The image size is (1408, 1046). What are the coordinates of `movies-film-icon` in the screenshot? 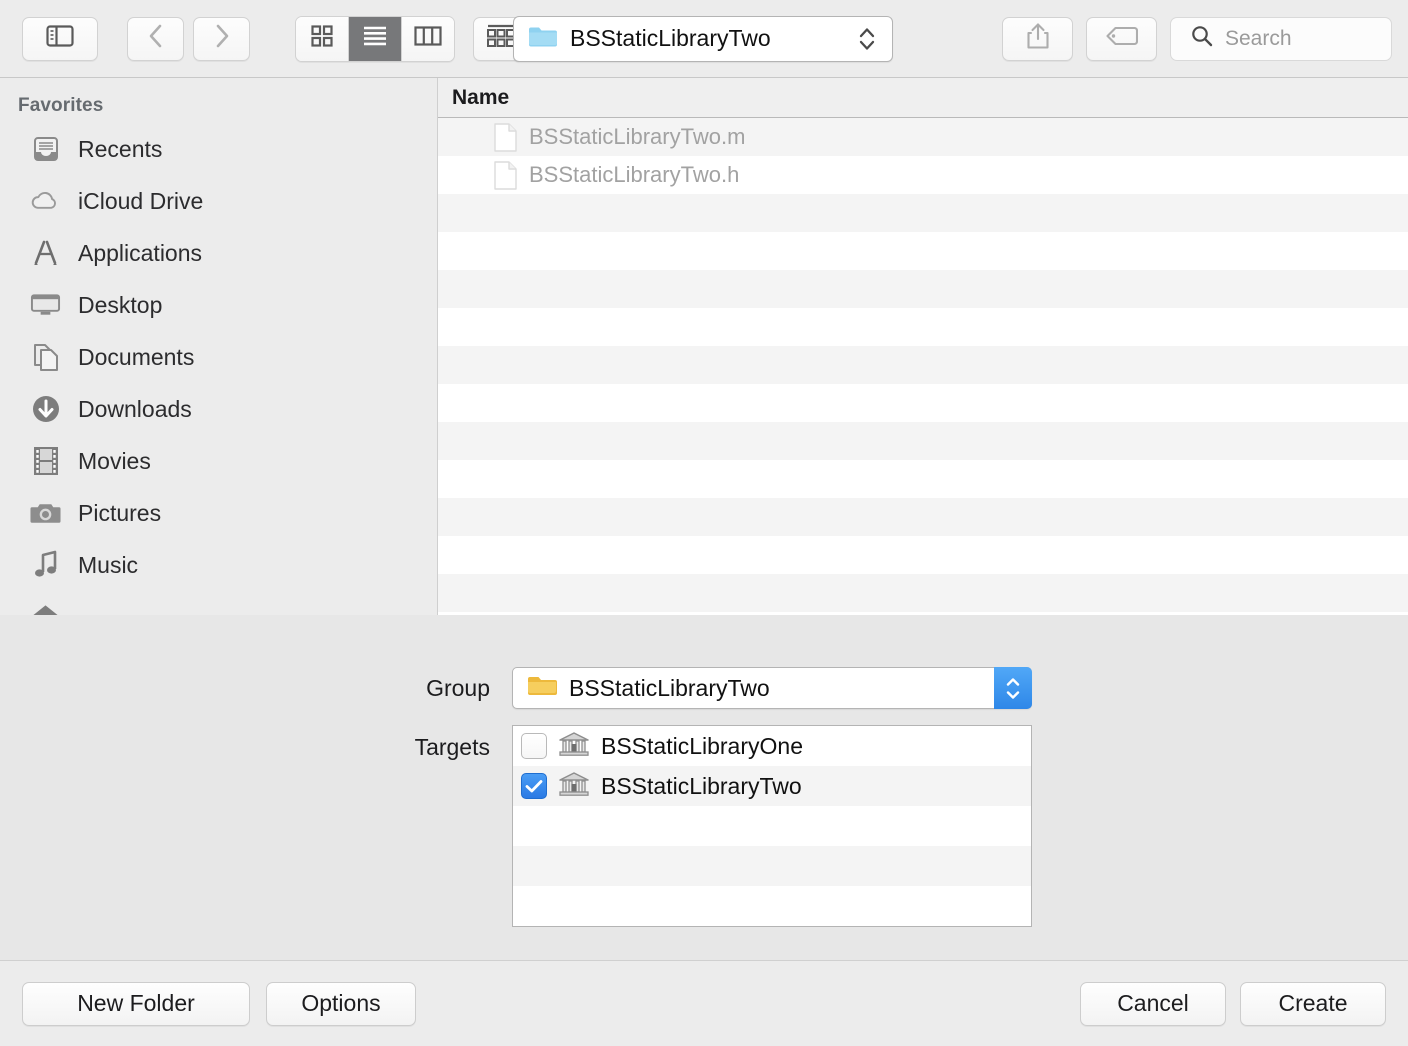 It's located at (45, 461).